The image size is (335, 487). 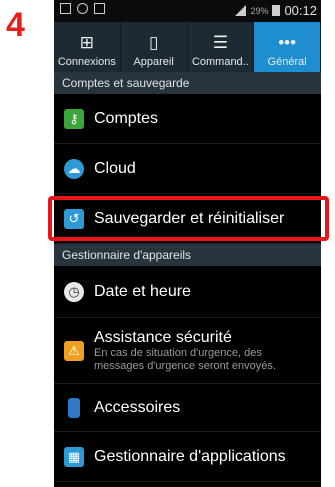 What do you see at coordinates (15, 25) in the screenshot?
I see `step-number: 4` at bounding box center [15, 25].